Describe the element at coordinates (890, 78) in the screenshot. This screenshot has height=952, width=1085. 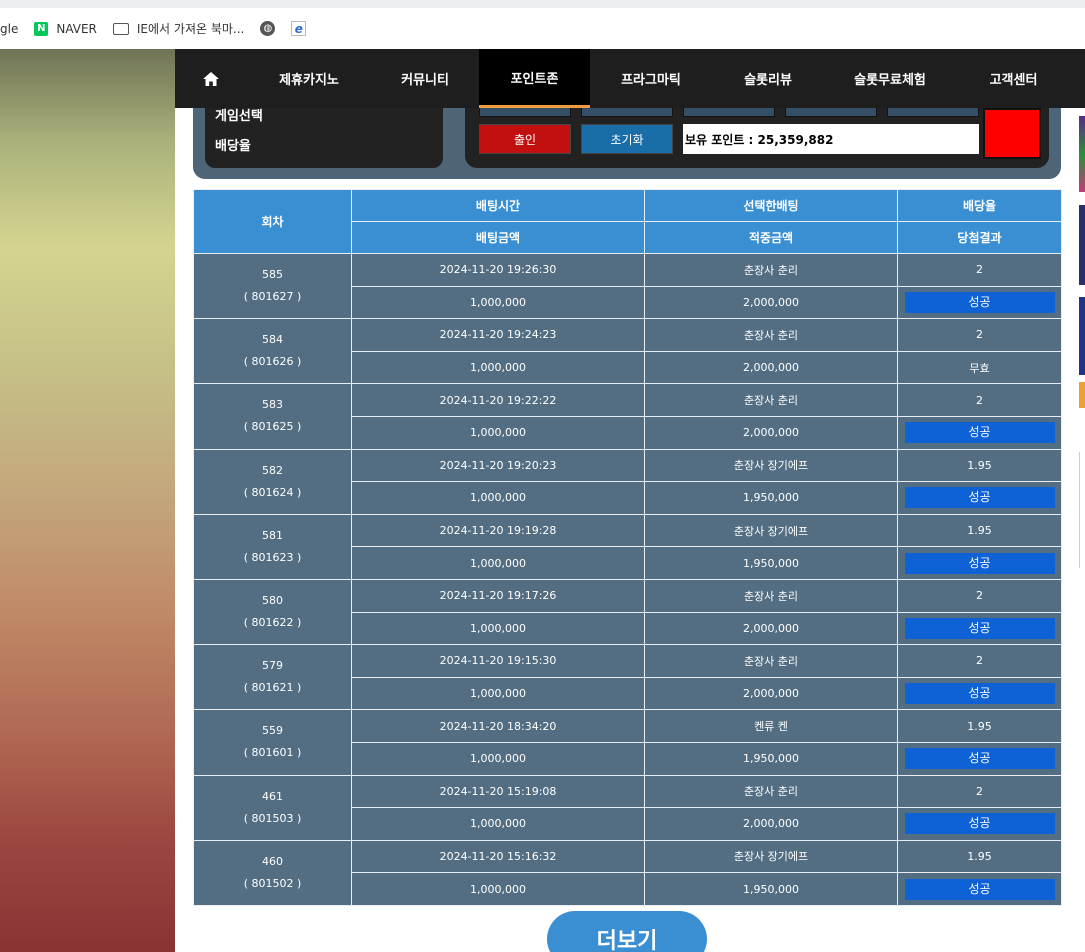
I see `nav-free-slot: 슬롯무료체험` at that location.